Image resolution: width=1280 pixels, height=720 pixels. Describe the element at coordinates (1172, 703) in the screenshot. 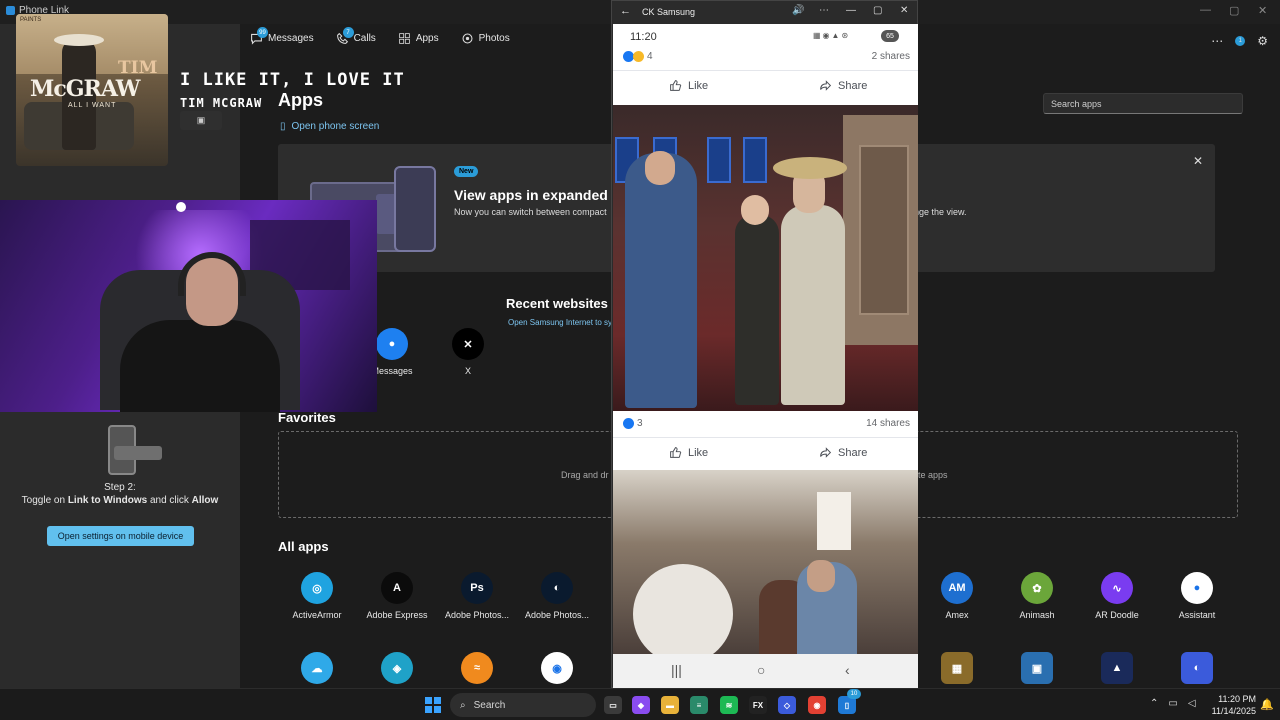

I see `network-icon: ▭` at that location.